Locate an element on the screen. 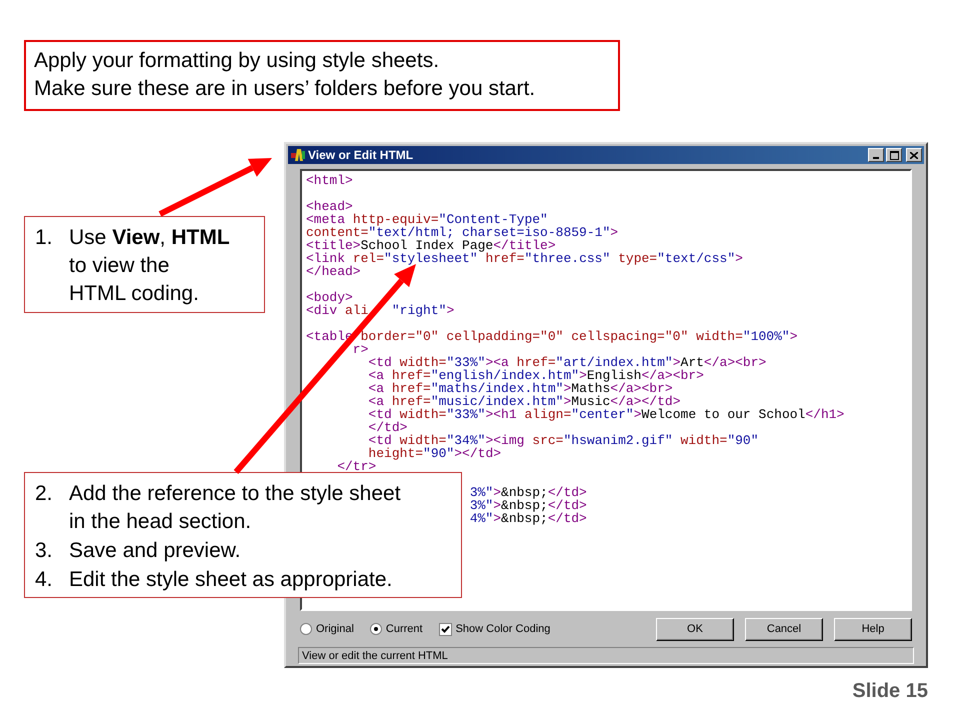  close-button is located at coordinates (914, 155).